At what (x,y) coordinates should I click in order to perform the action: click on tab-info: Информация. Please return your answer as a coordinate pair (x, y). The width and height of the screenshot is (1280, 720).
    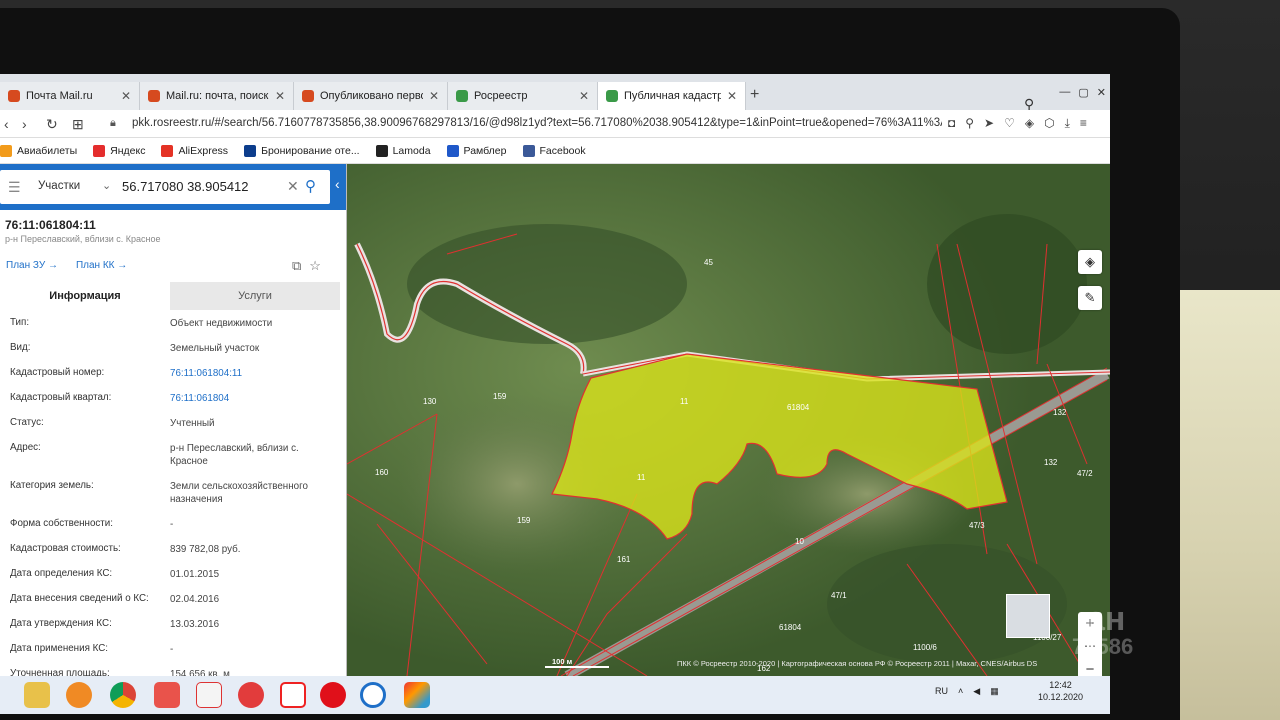
    Looking at the image, I should click on (85, 296).